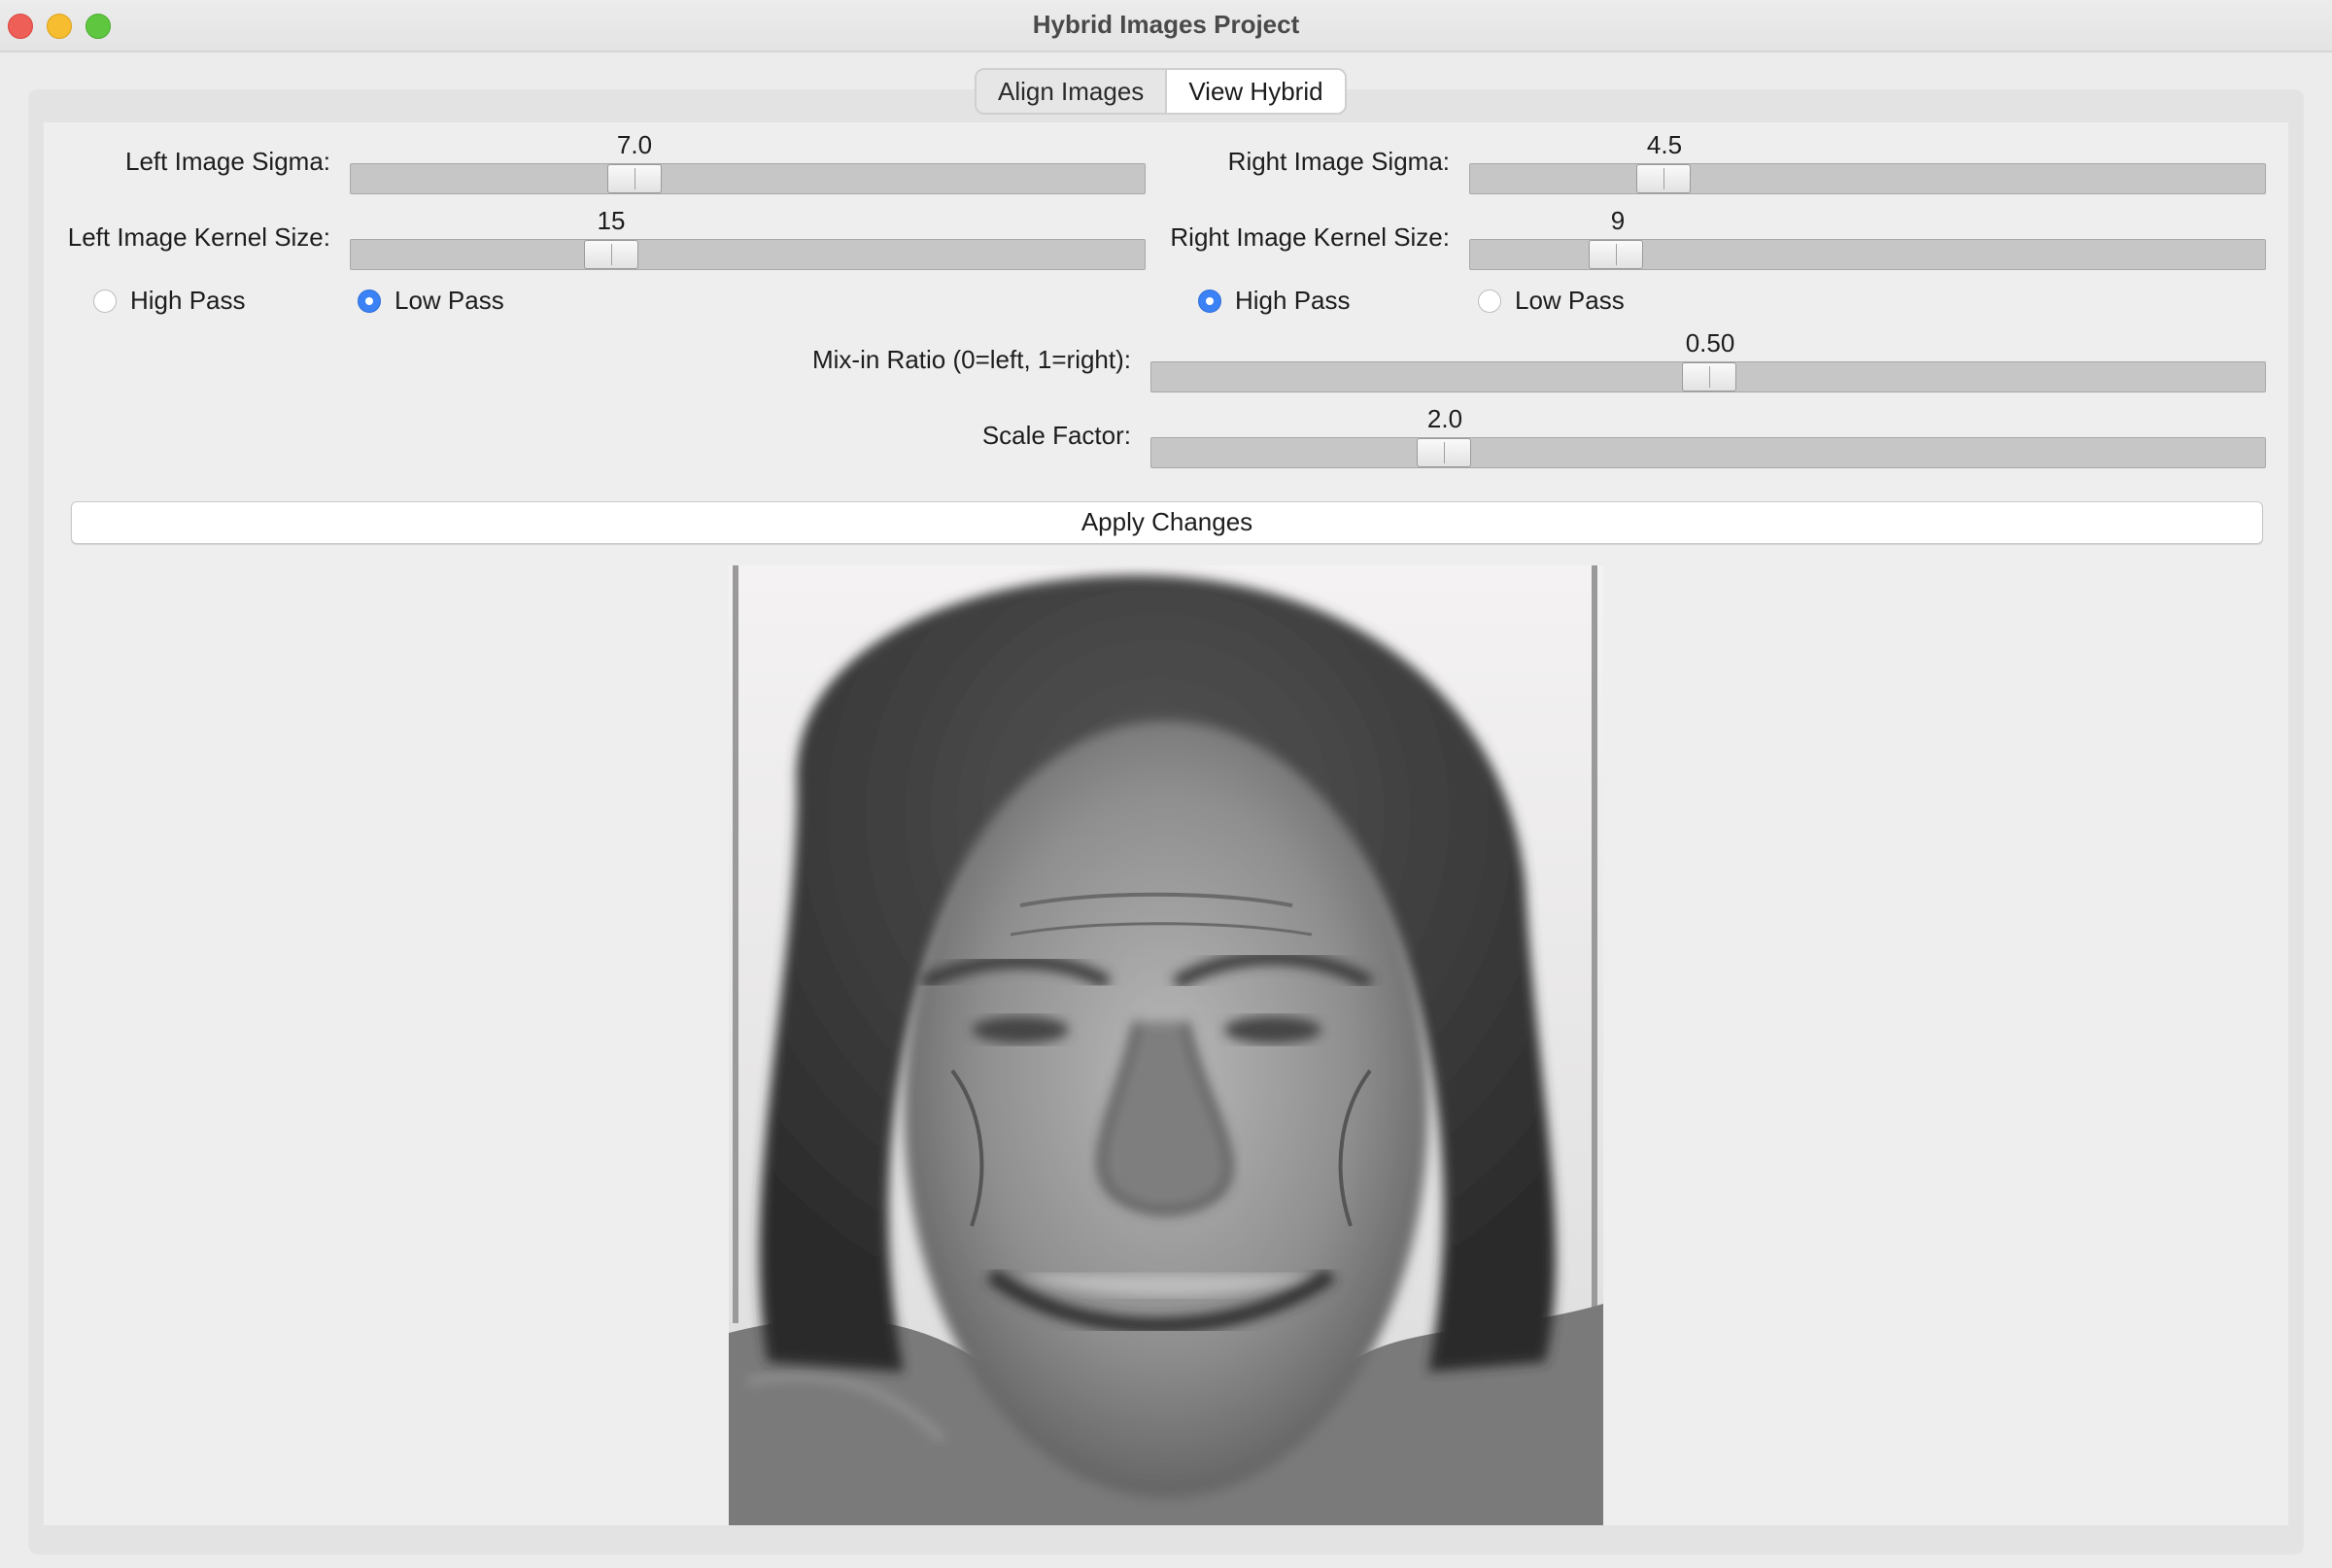 Image resolution: width=2332 pixels, height=1568 pixels. What do you see at coordinates (1255, 91) in the screenshot?
I see `tab-view-hybrid: View Hybrid` at bounding box center [1255, 91].